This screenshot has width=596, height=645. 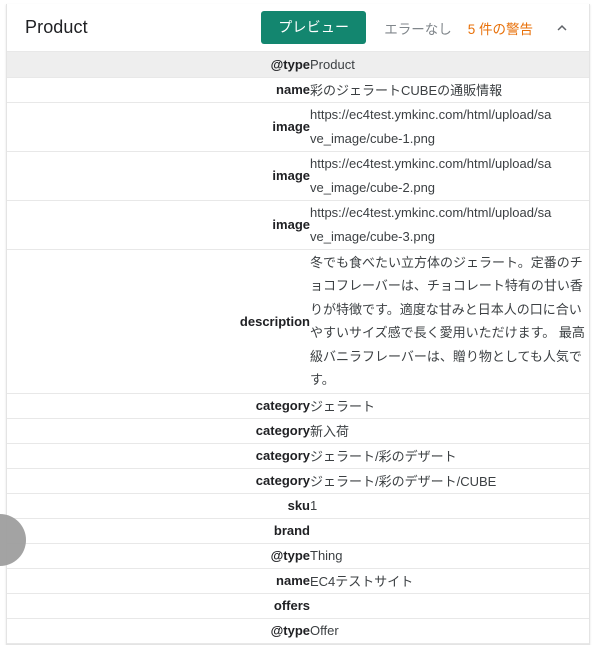 I want to click on property-value-text: 1, so click(x=314, y=505).